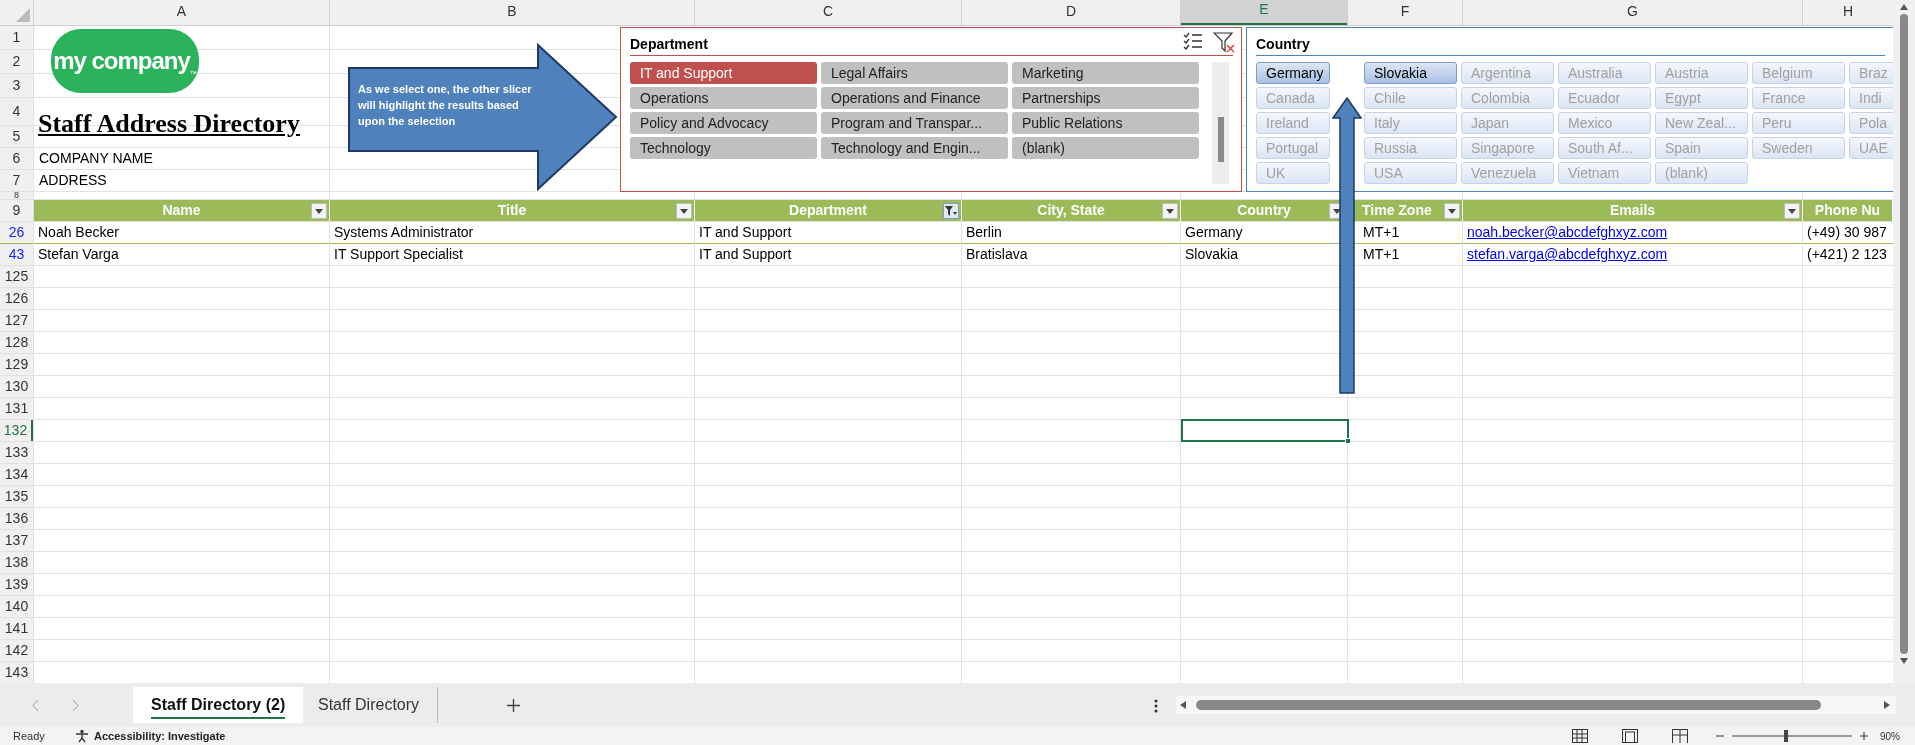 The height and width of the screenshot is (745, 1915). What do you see at coordinates (16, 158) in the screenshot?
I see `row-number: 6` at bounding box center [16, 158].